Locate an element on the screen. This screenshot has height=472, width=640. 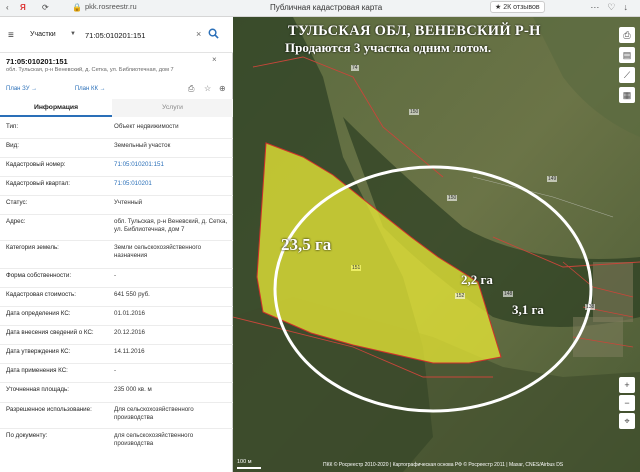
area-label-1: 23,5 га is located at coordinates (306, 244).